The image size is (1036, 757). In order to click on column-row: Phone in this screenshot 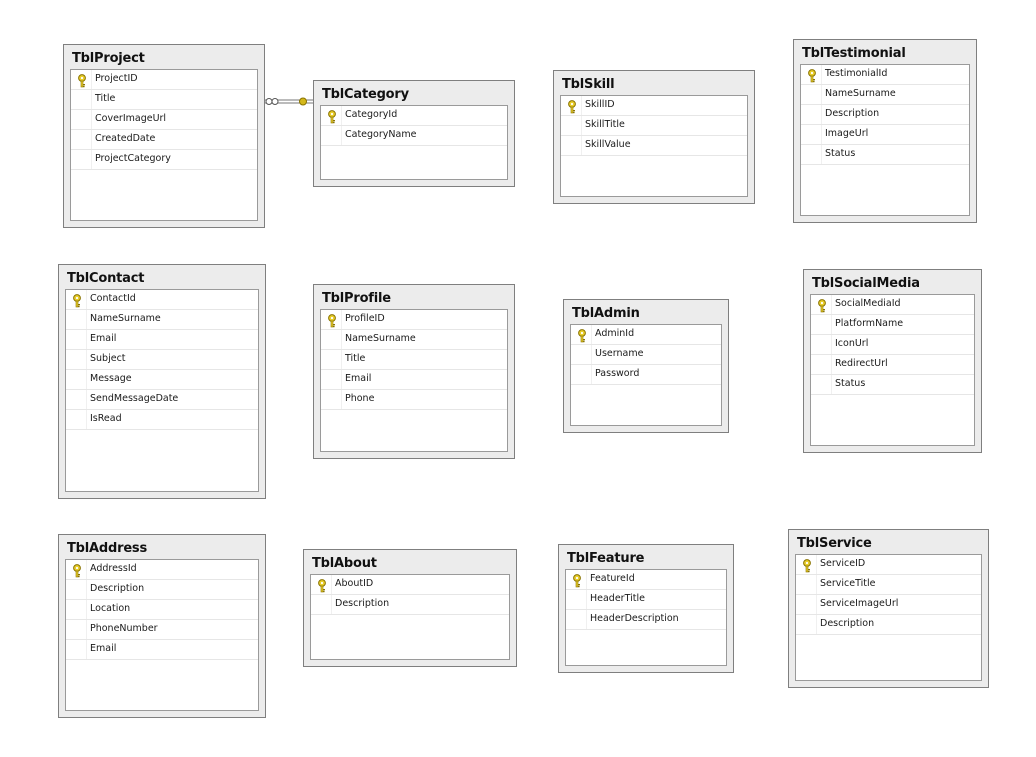, I will do `click(414, 400)`.